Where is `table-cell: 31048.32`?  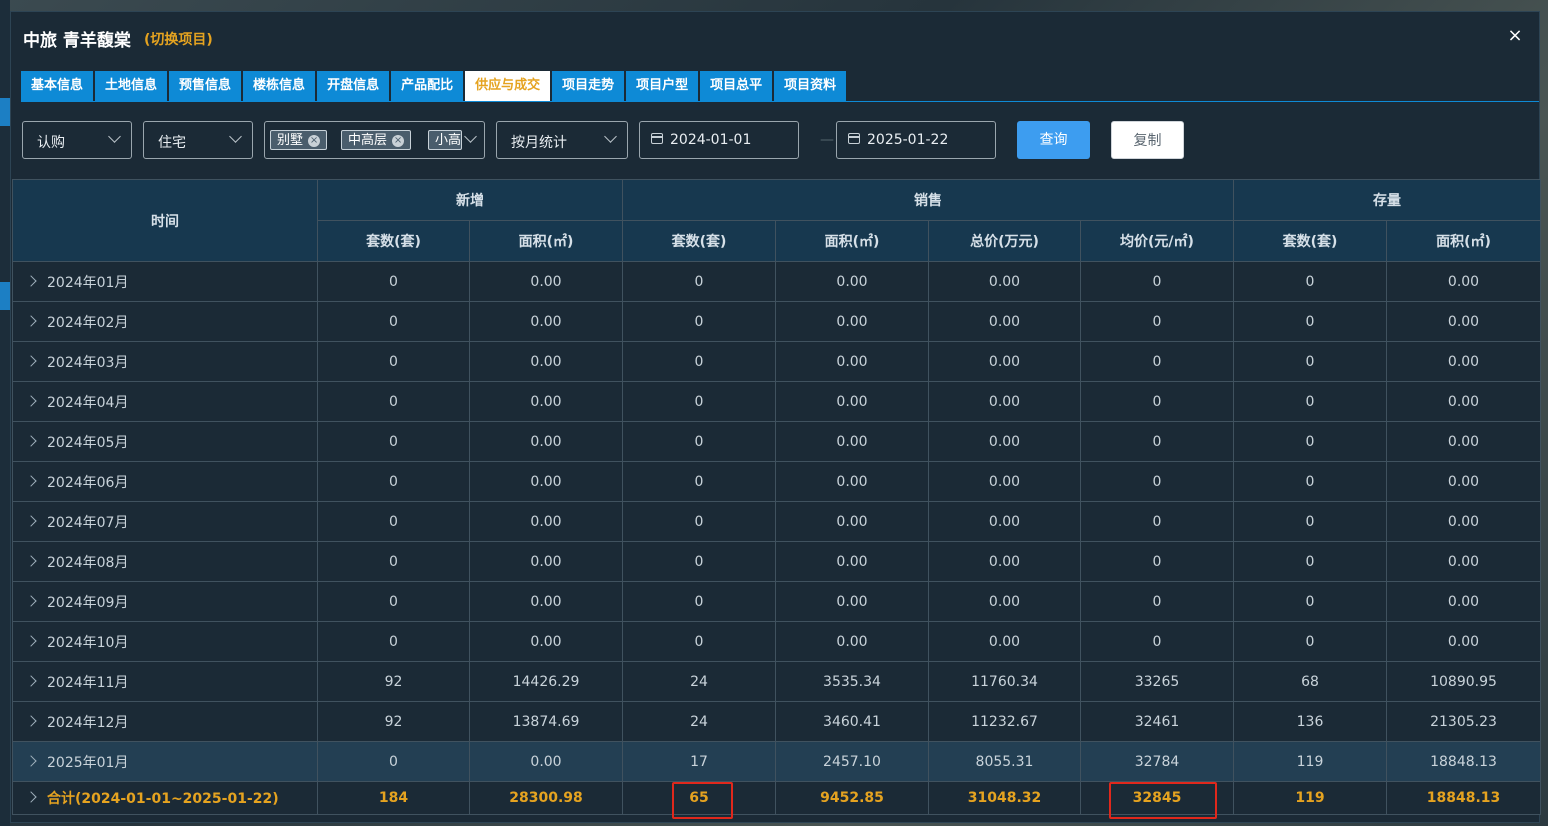
table-cell: 31048.32 is located at coordinates (1004, 798).